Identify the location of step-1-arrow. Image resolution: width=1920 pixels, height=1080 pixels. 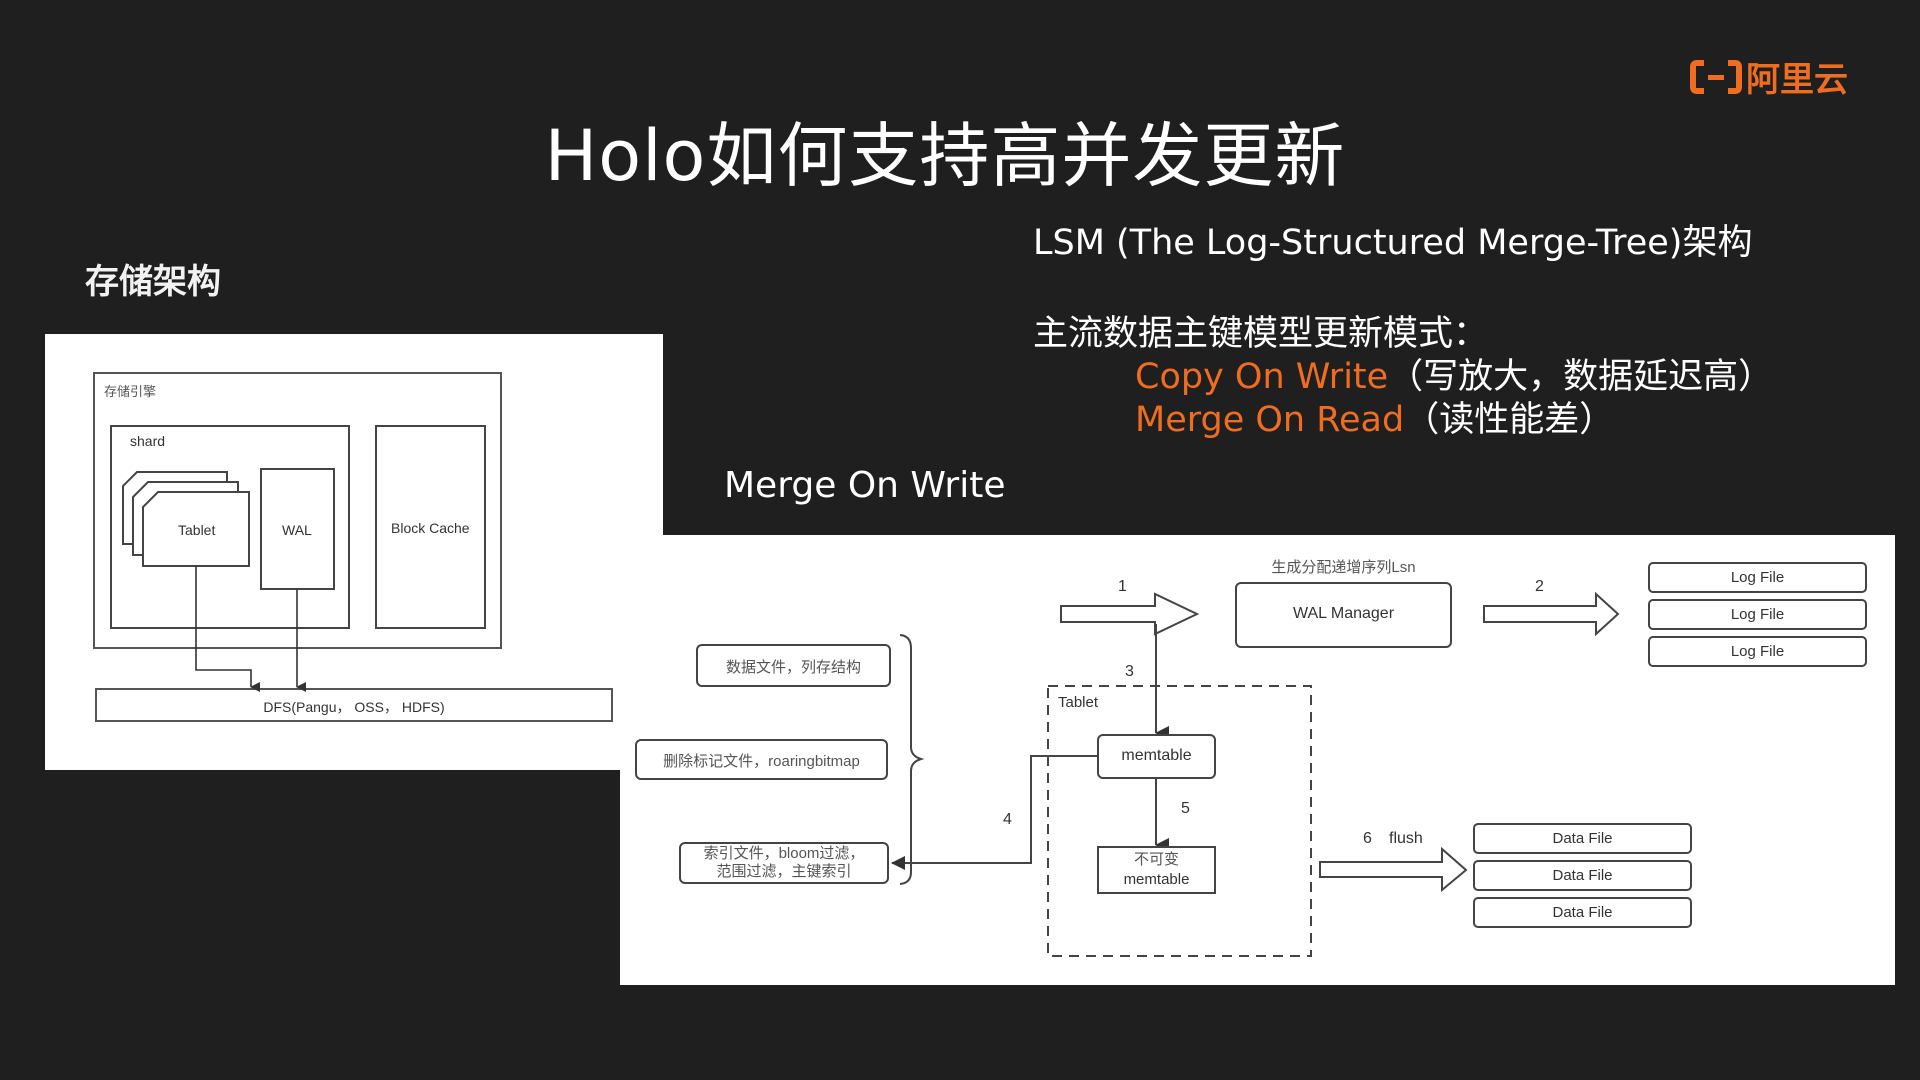
(1130, 614).